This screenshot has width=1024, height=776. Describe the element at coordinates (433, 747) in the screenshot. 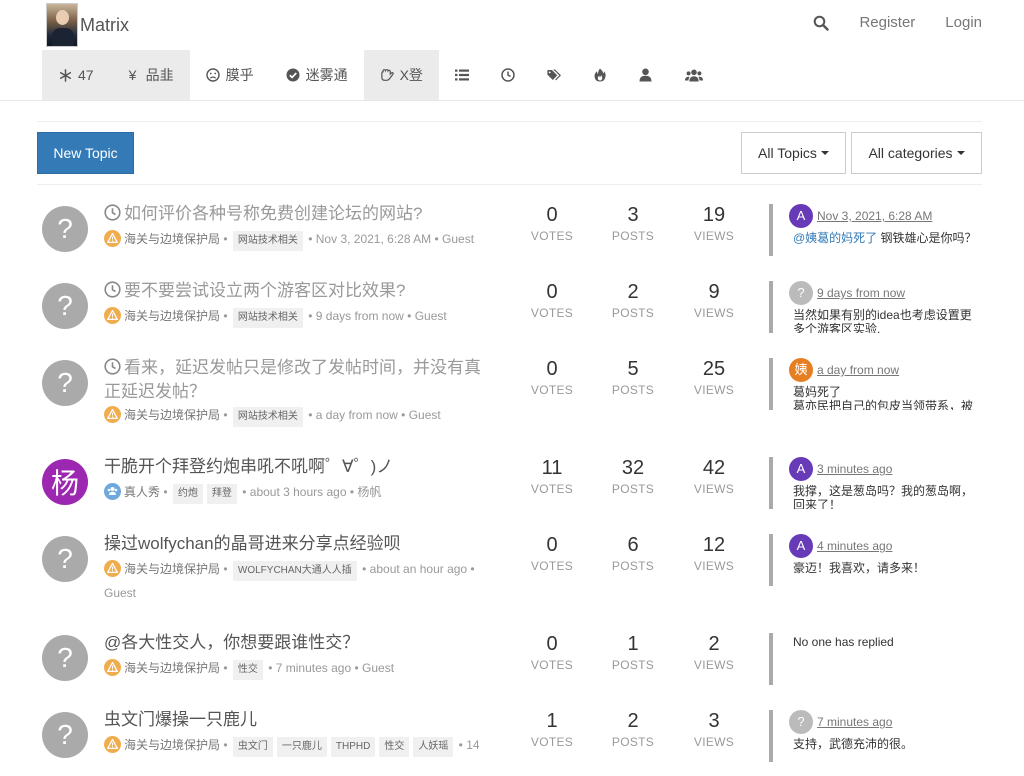

I see `tag: 人妖瑶` at that location.